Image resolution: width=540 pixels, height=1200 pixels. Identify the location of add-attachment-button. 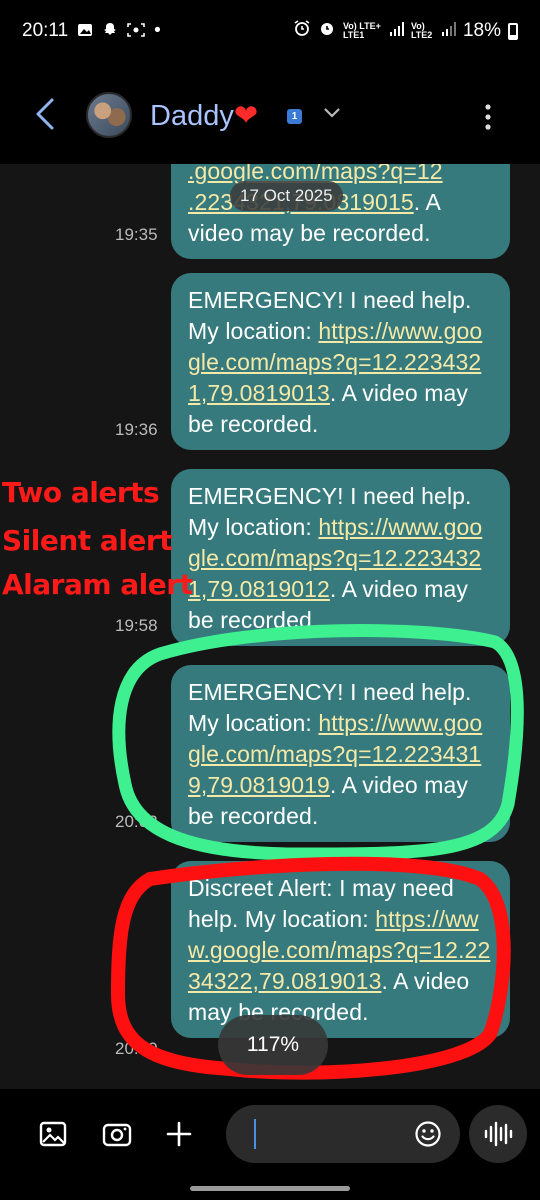
(179, 1134).